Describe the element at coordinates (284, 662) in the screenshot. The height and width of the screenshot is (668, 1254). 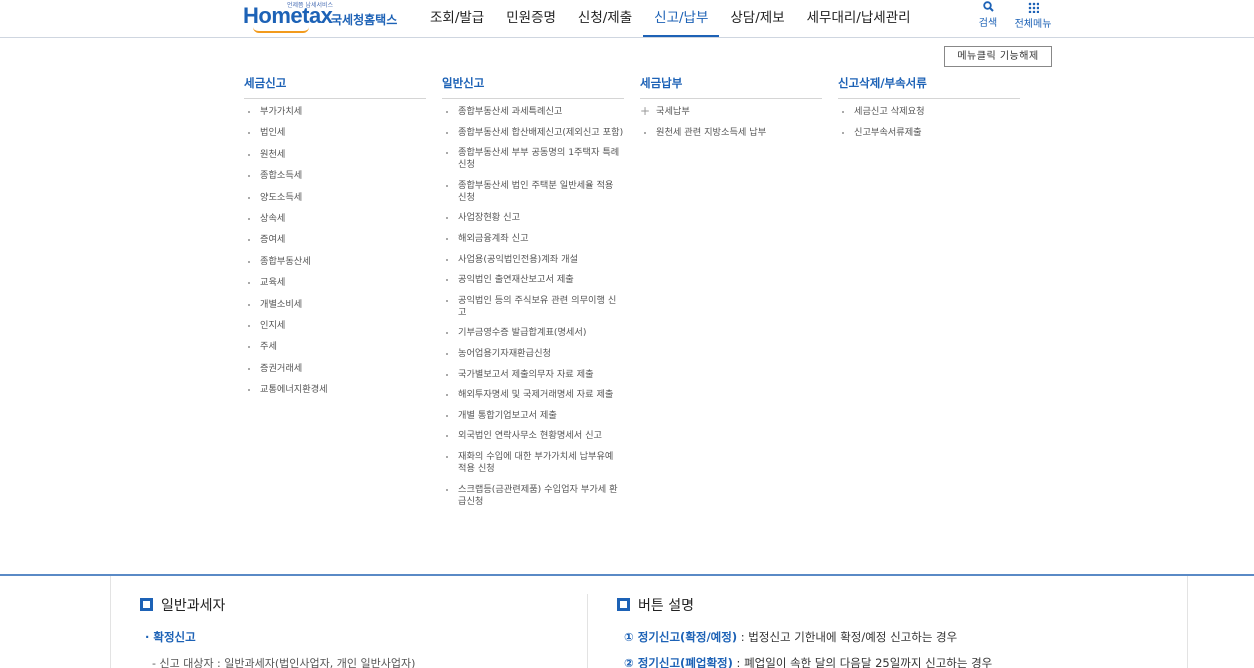
I see `filing-target-text: - 신고 대상자 : 일반과세자(법인사업자, 개인 일반사업자)` at that location.